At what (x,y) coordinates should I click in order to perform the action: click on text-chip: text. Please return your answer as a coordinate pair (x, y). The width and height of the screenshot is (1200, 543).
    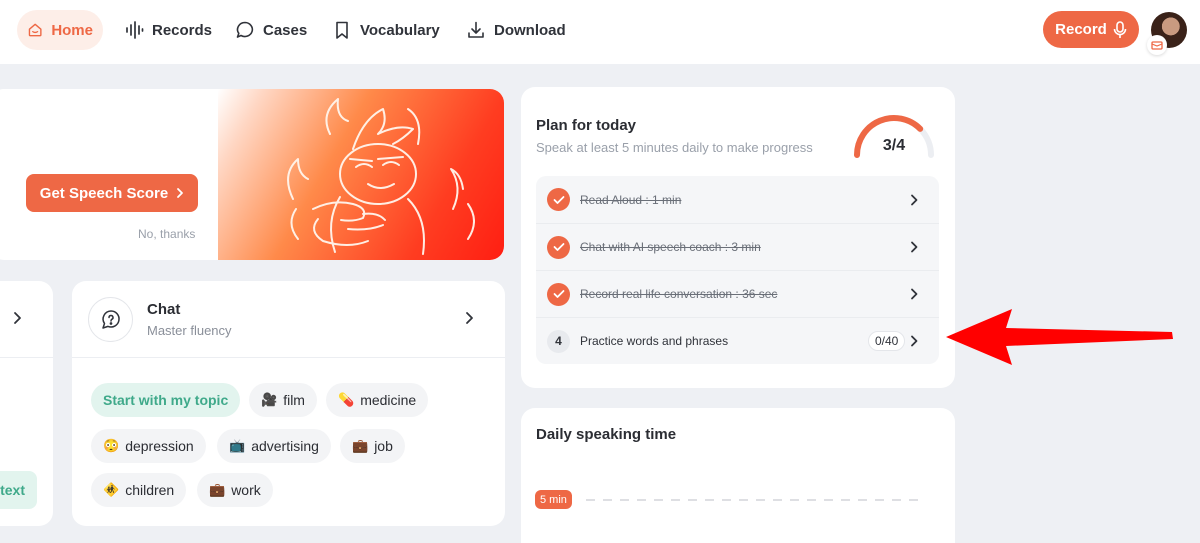
    Looking at the image, I should click on (18, 490).